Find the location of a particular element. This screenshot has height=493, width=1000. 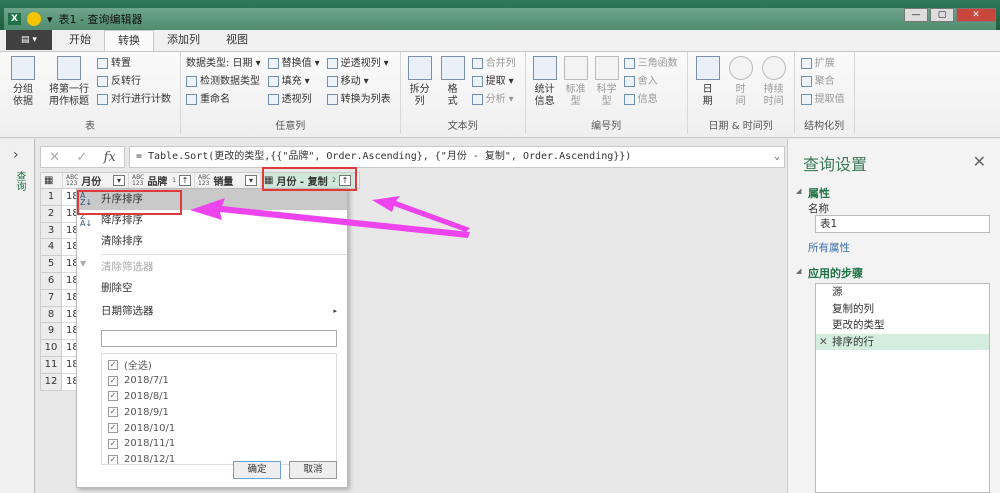

row-number: 8 is located at coordinates (51, 315).